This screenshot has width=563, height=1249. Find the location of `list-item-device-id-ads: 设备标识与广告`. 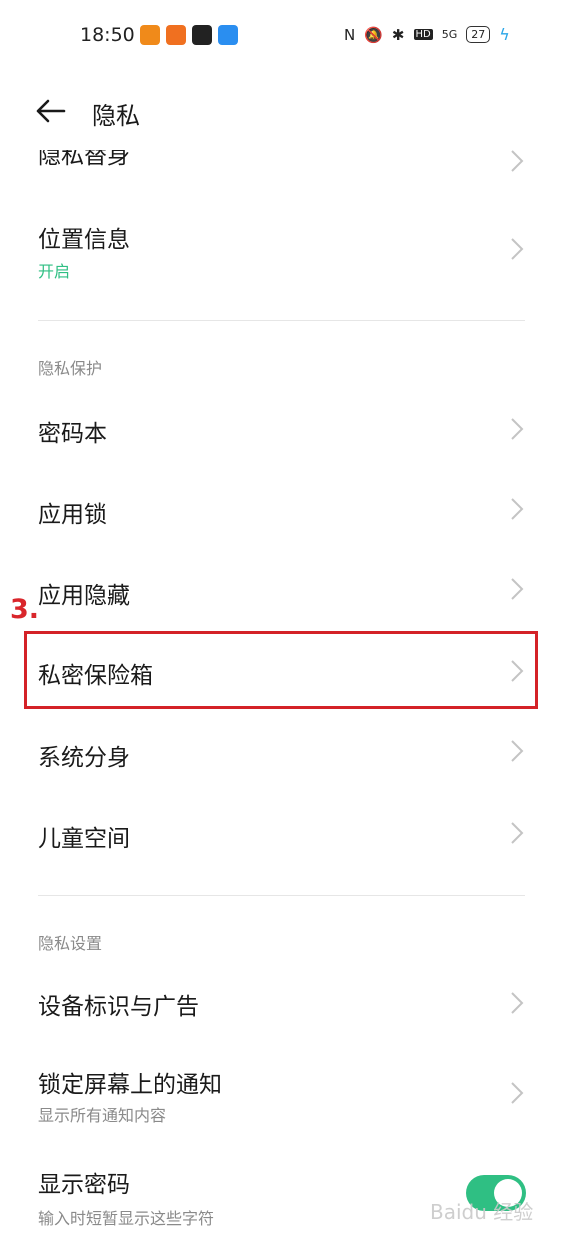

list-item-device-id-ads: 设备标识与广告 is located at coordinates (281, 1002).